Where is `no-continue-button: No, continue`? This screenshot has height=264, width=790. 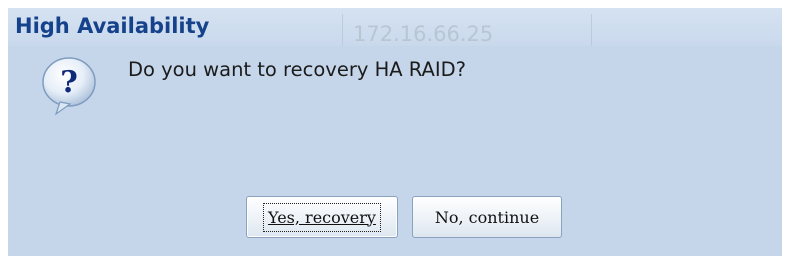 no-continue-button: No, continue is located at coordinates (487, 217).